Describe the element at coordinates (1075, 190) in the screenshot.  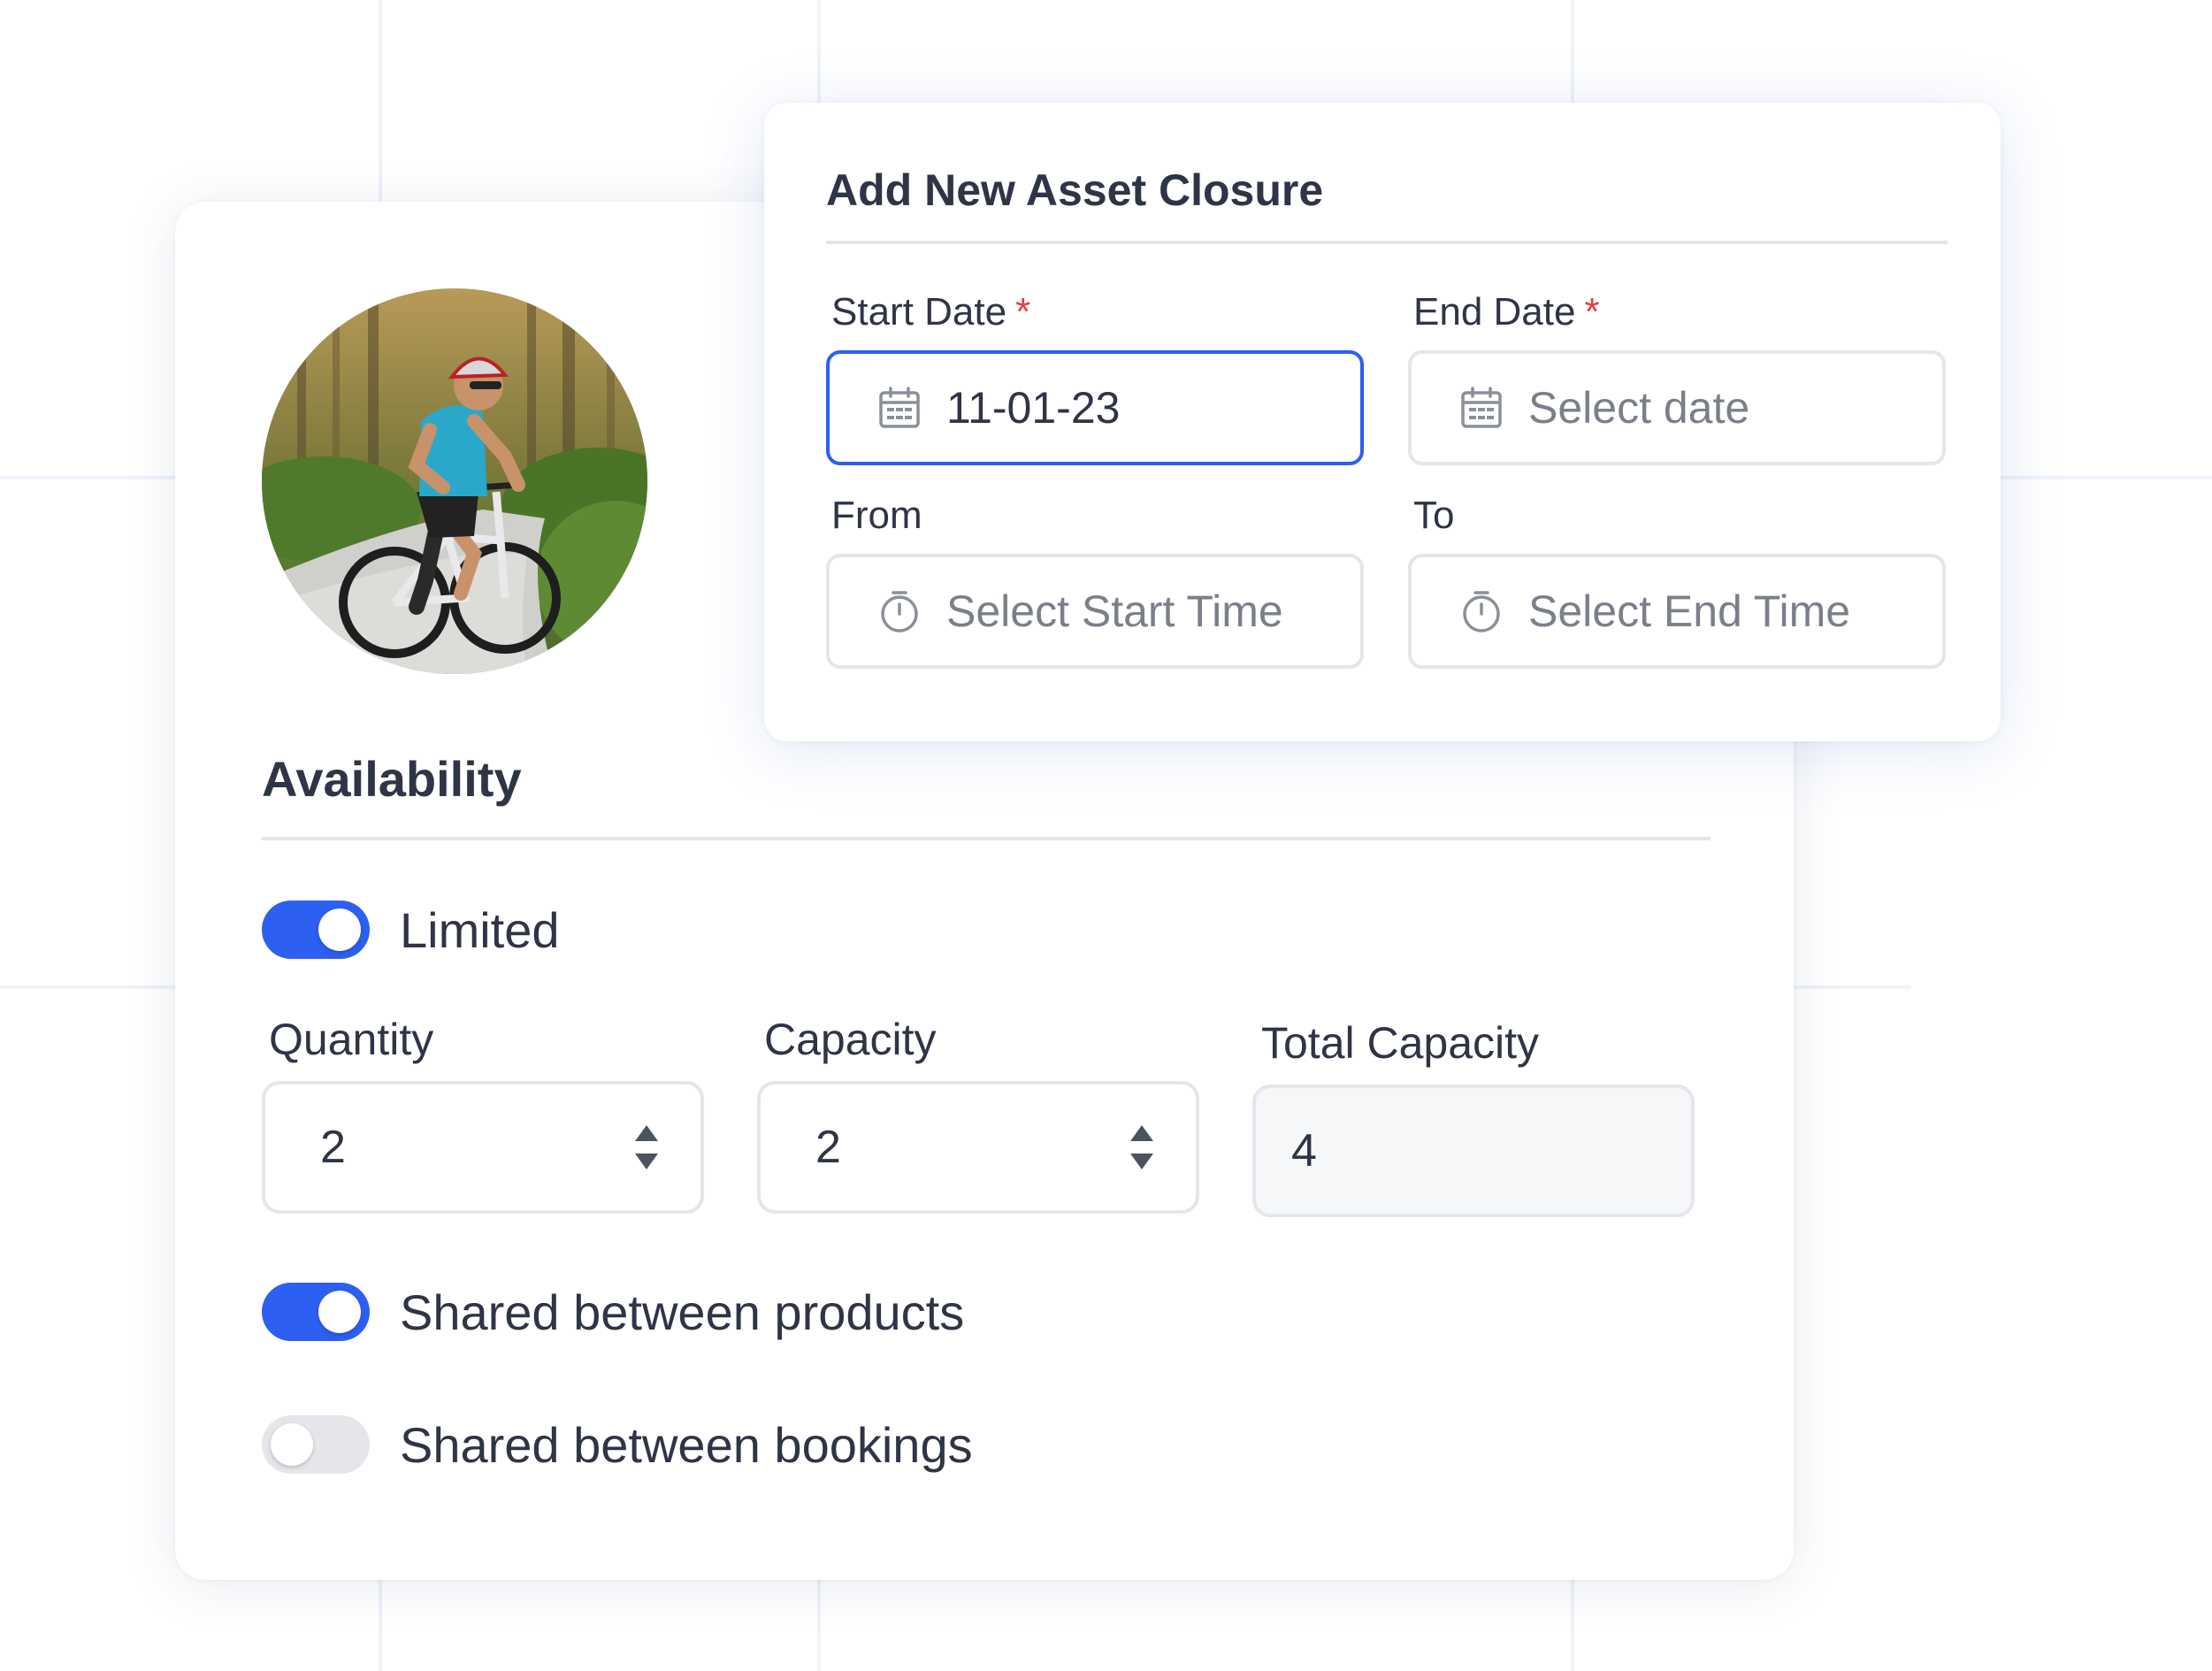
I see `dialog-title: Add New Asset Closure` at that location.